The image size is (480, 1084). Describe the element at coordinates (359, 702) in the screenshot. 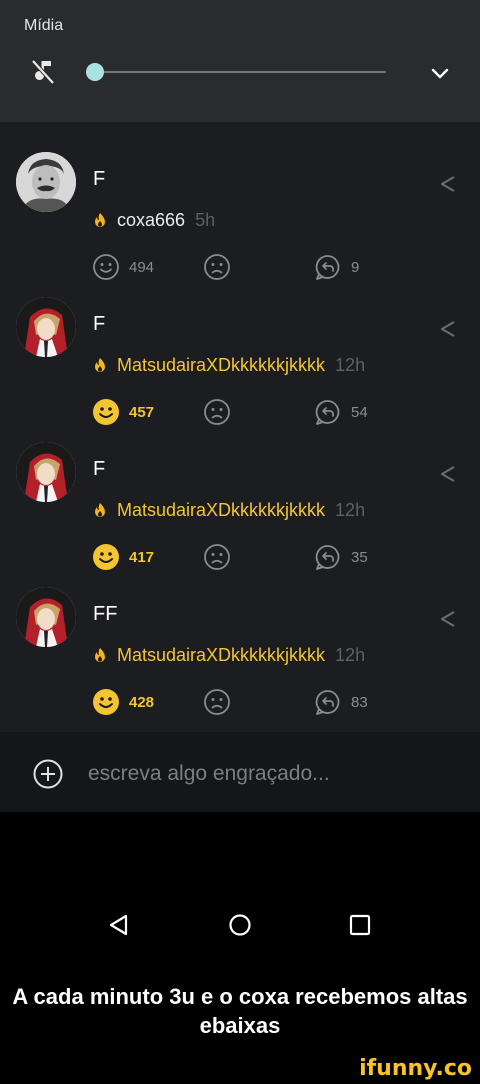

I see `reply-count: 83` at that location.